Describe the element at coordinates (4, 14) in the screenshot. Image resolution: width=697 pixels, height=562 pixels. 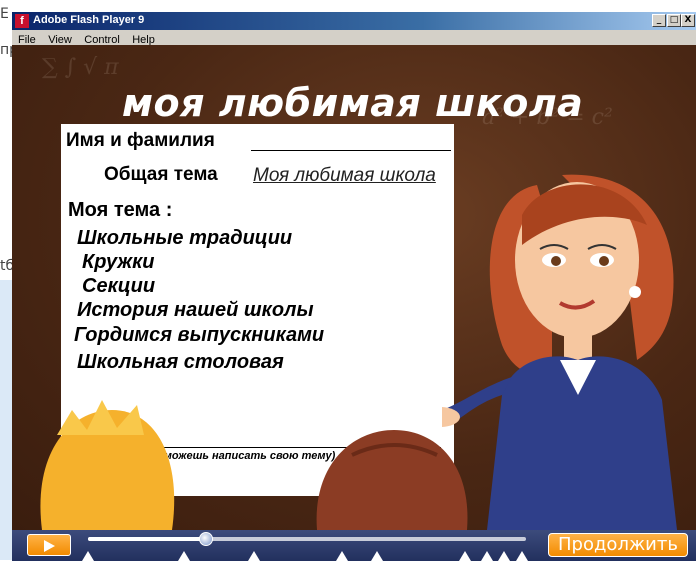
I see `background-text: E` at that location.